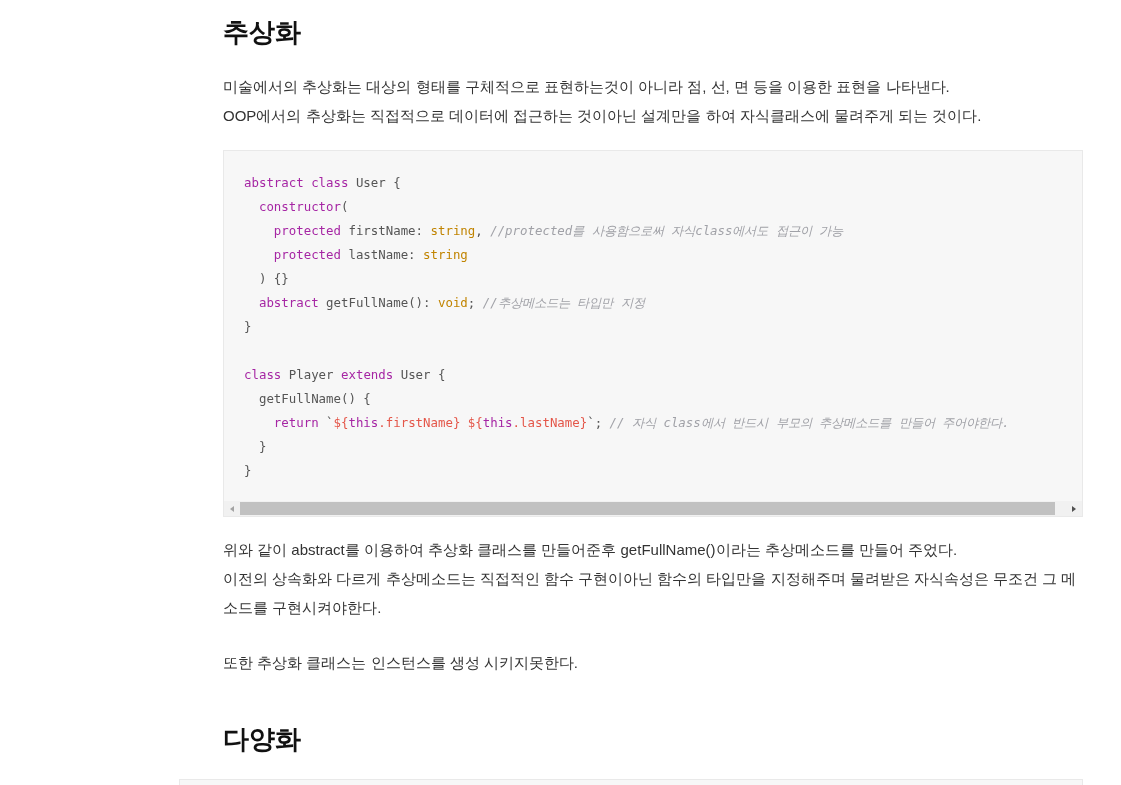  I want to click on code-comment: // 자식 class에서 반드시 부모의 추상메소드를 만들어 주어야한다., so click(809, 422).